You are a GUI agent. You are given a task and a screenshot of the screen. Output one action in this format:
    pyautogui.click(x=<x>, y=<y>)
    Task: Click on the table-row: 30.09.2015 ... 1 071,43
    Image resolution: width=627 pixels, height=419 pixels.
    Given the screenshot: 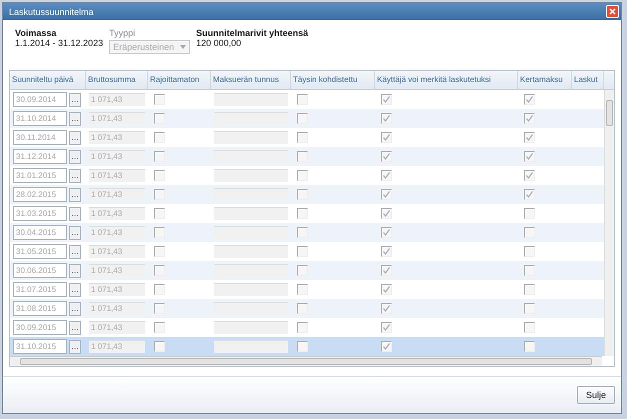 What is the action you would take?
    pyautogui.click(x=307, y=327)
    